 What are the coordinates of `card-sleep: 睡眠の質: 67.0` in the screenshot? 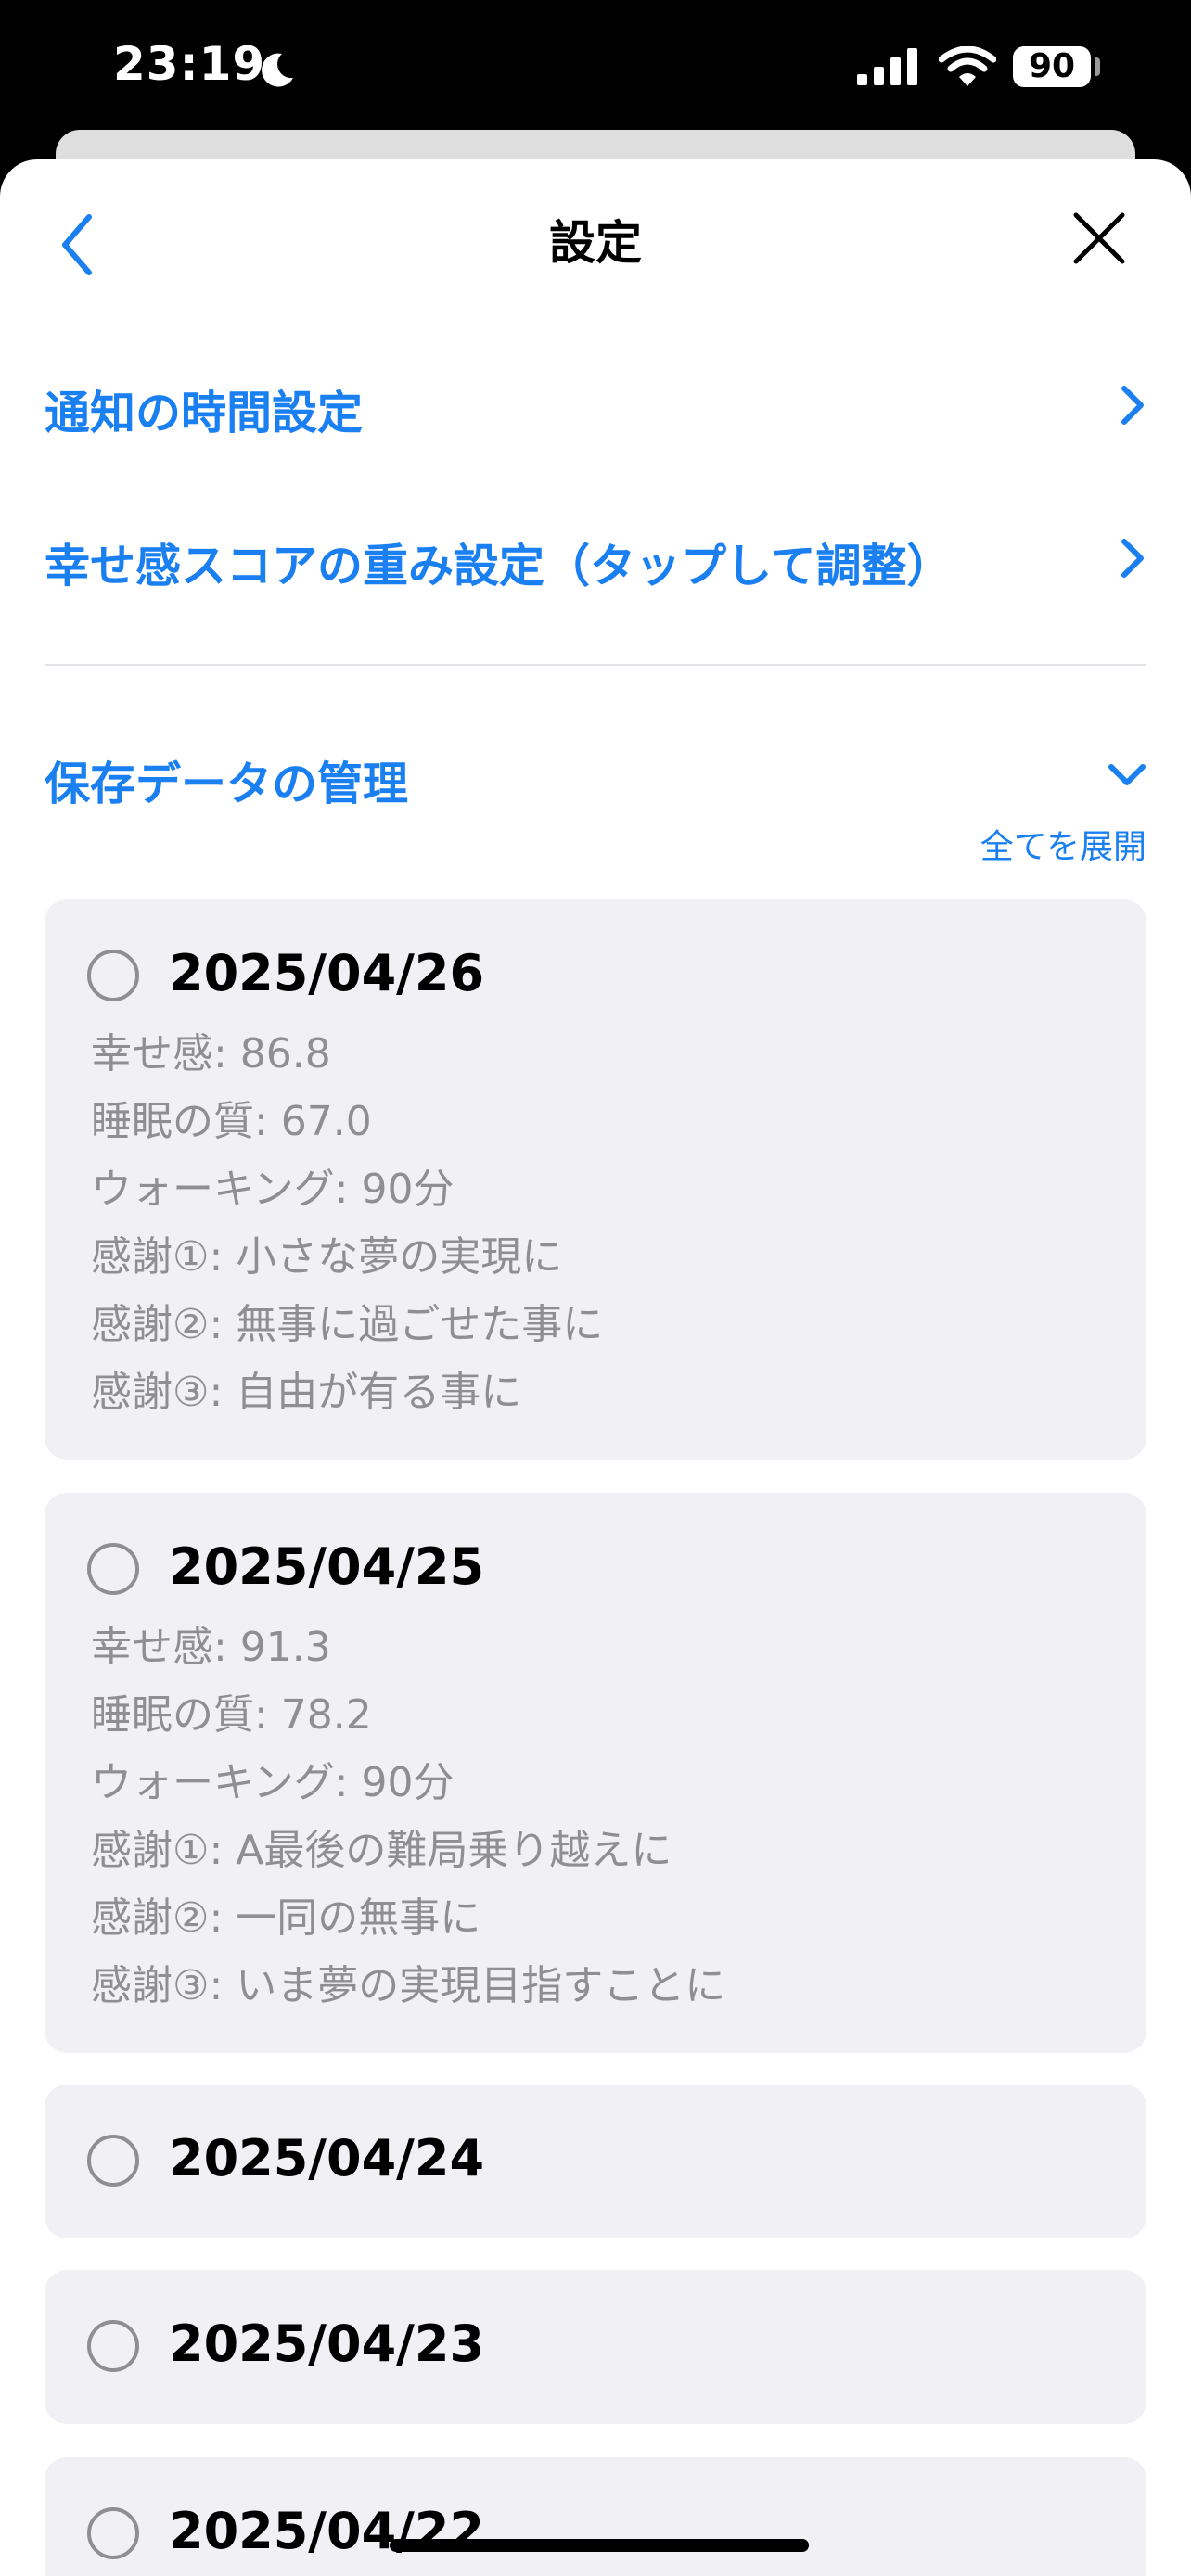 It's located at (231, 1122).